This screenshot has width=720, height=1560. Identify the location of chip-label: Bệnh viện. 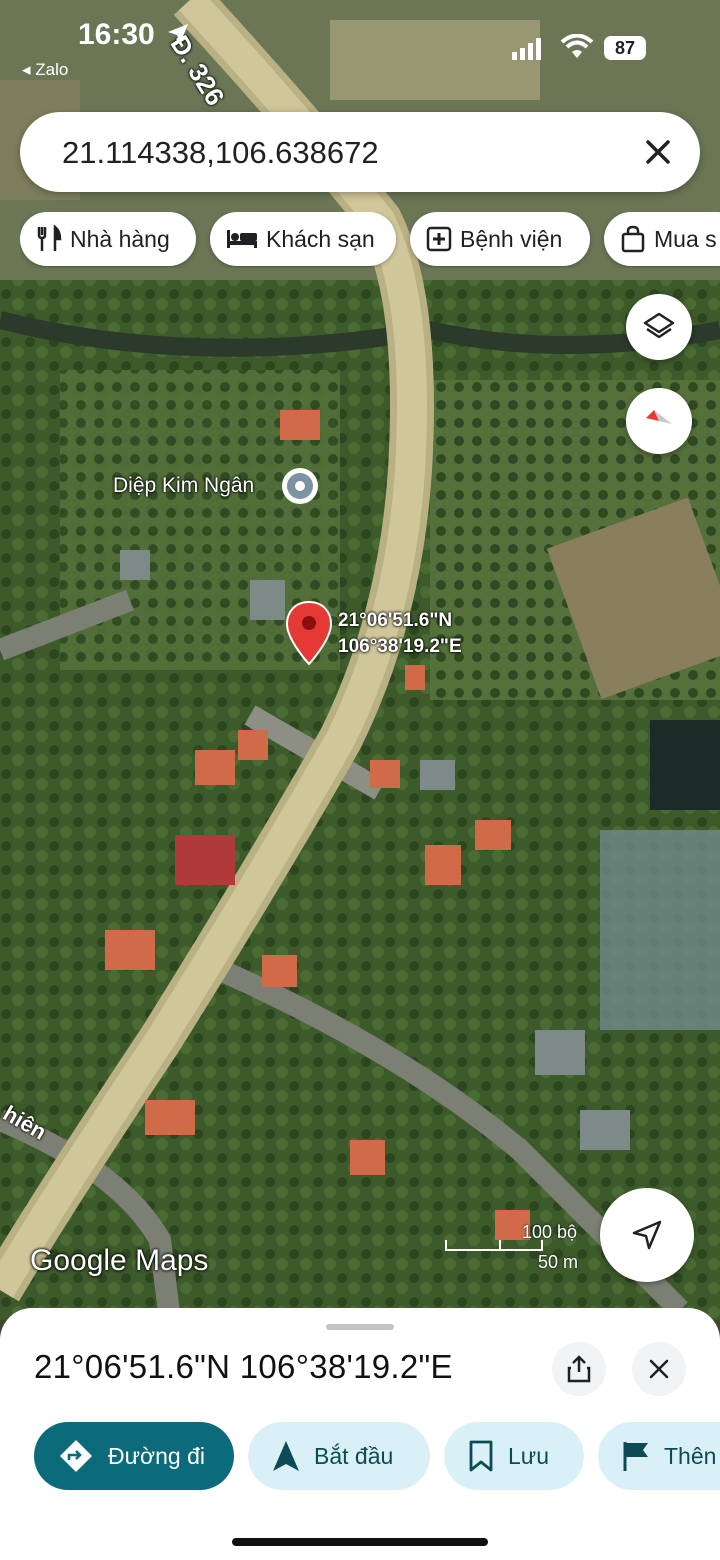
(511, 238).